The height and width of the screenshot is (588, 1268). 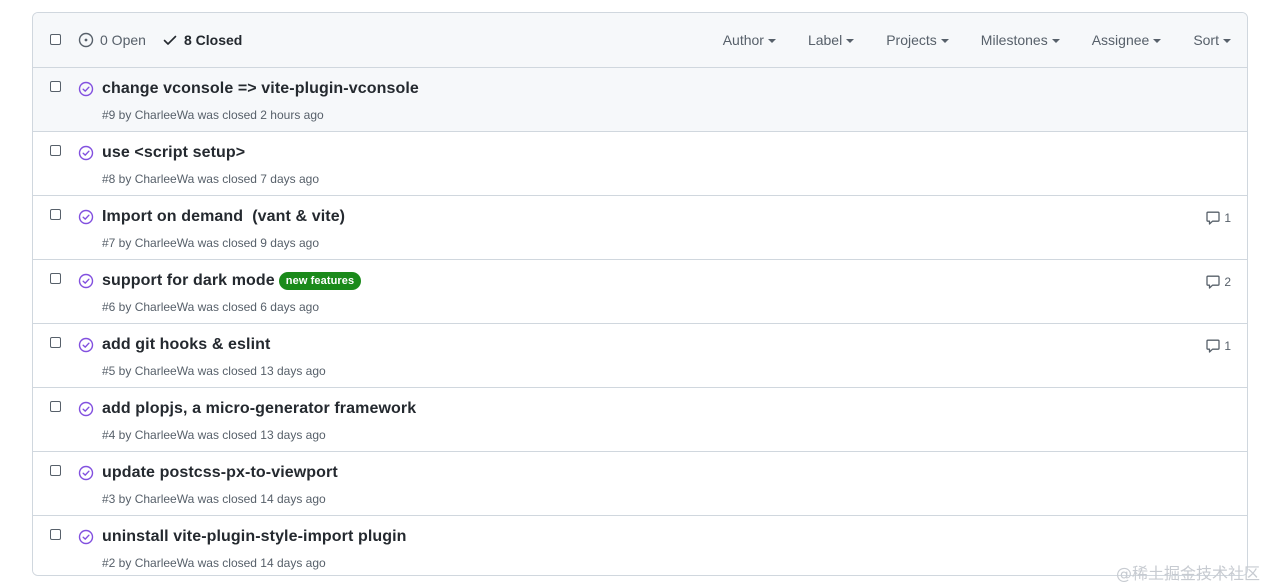 I want to click on projects-filter: Projects, so click(x=917, y=40).